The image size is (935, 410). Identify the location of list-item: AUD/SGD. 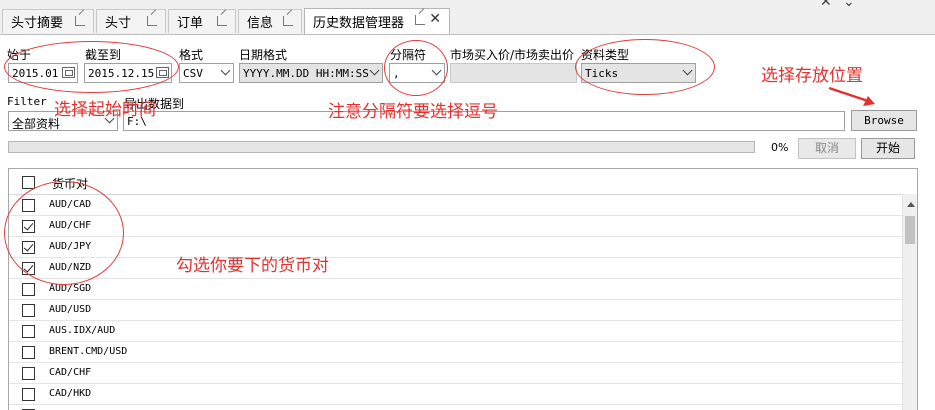
(456, 289).